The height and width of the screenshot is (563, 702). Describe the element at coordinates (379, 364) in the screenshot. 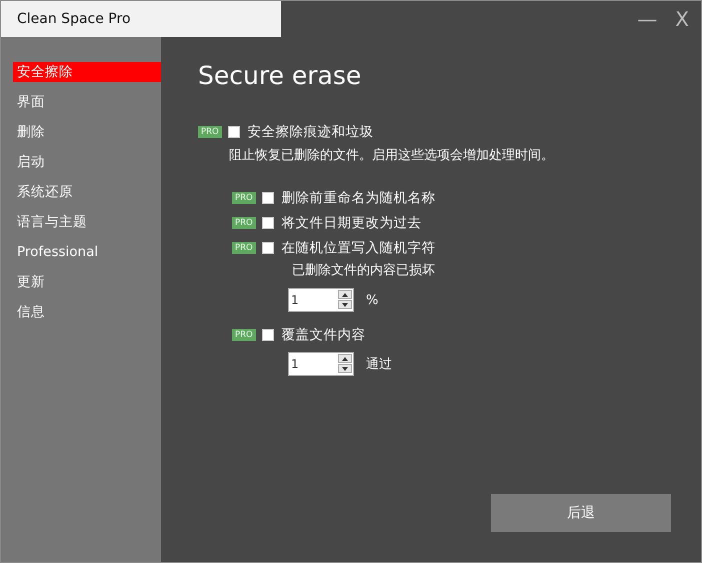

I see `unit-label: 通过` at that location.